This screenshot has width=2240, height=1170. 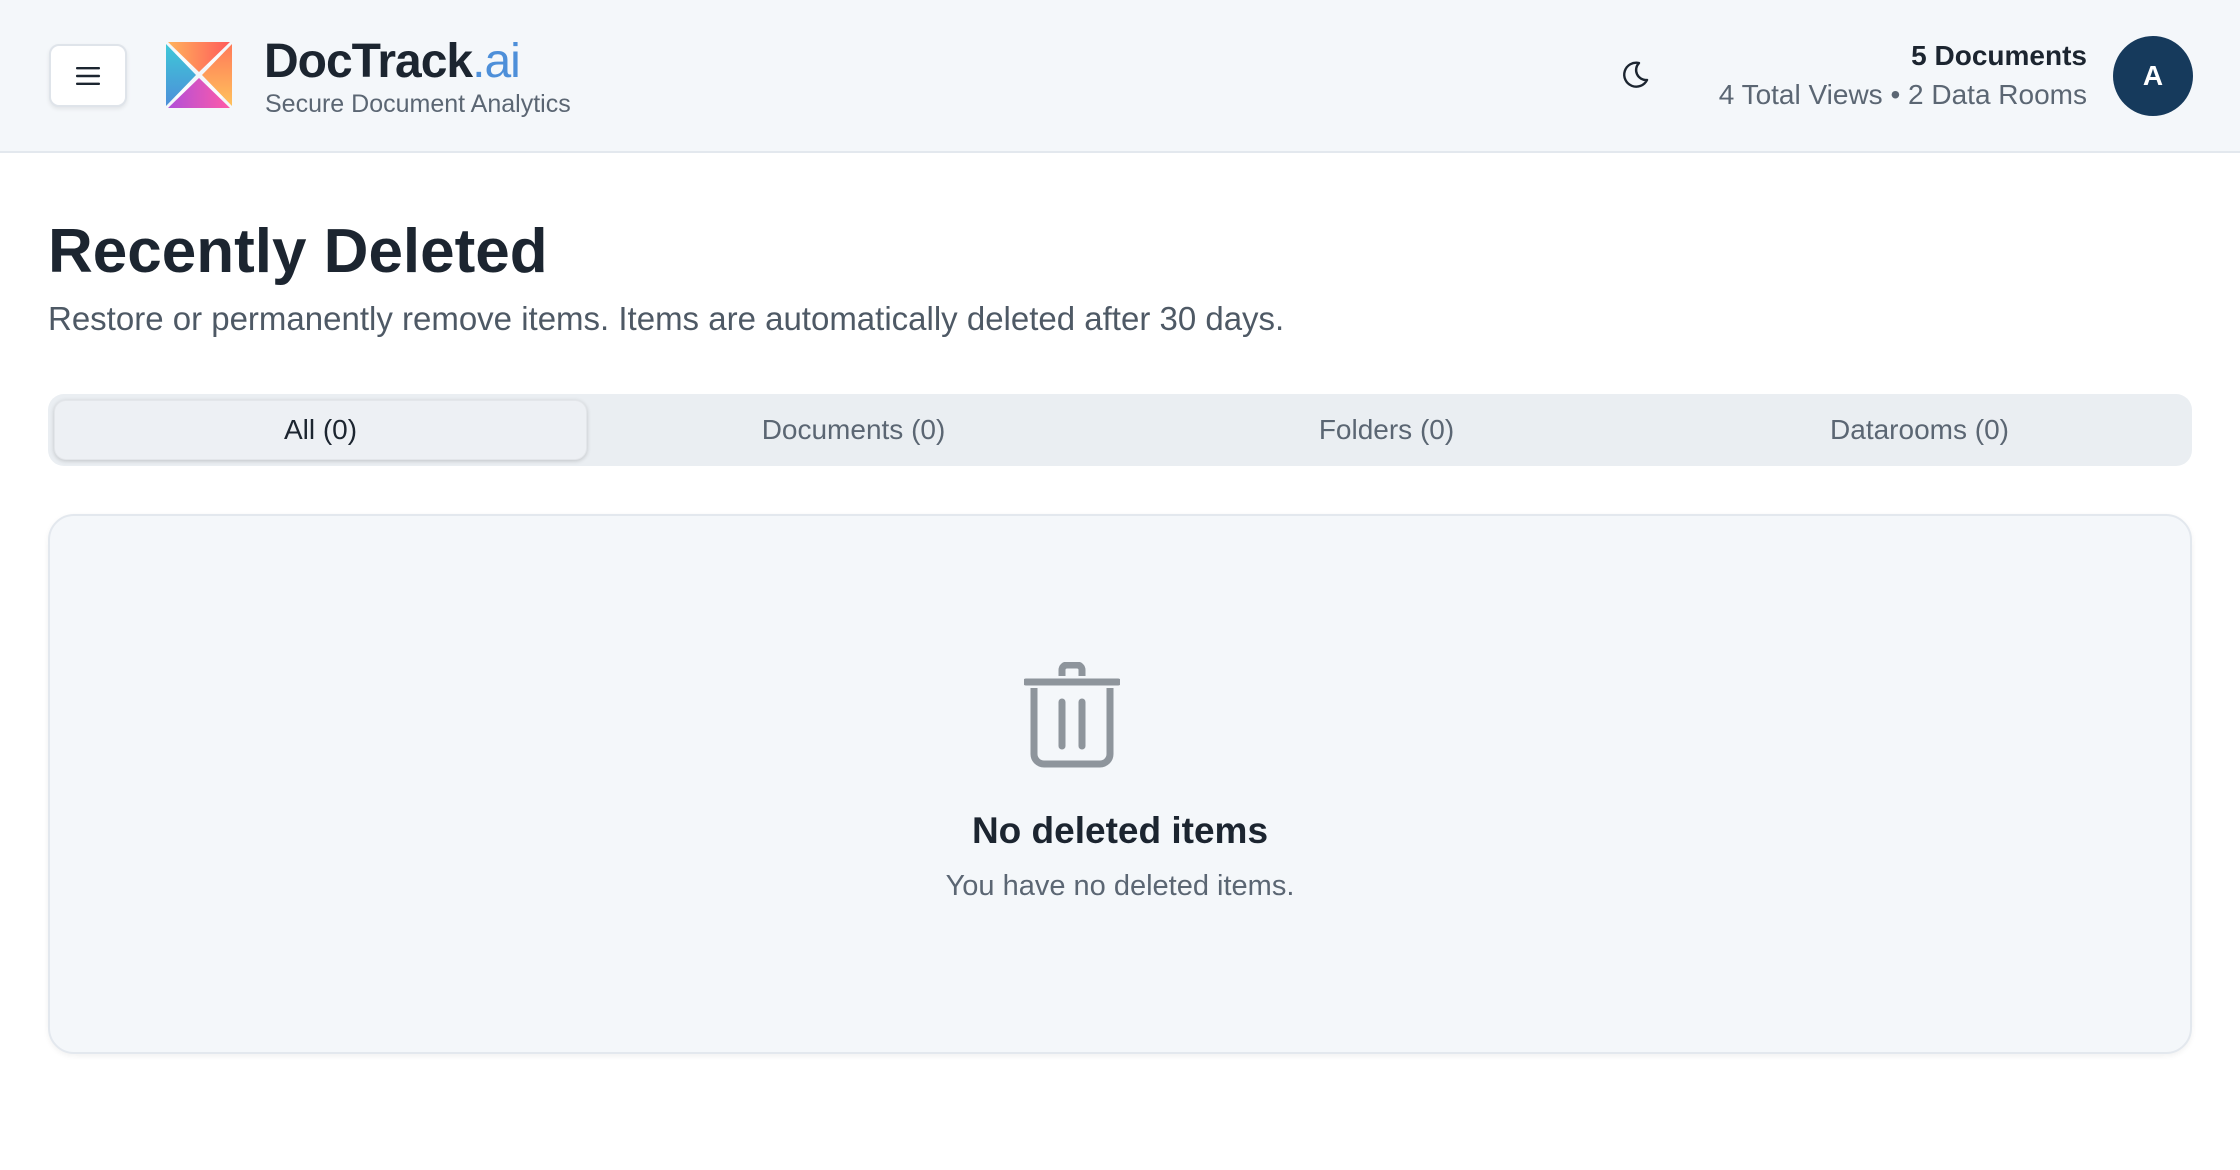 What do you see at coordinates (1635, 75) in the screenshot?
I see `moon-icon` at bounding box center [1635, 75].